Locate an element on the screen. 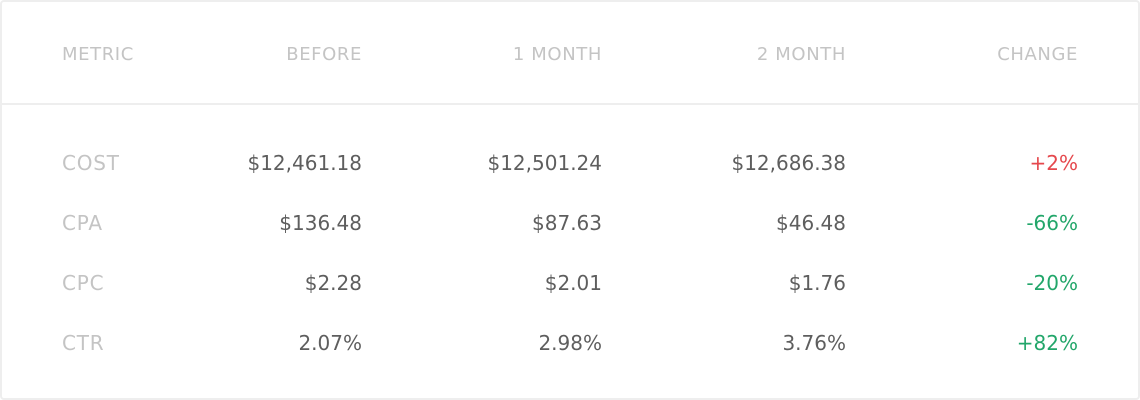  before-value: $2.28 is located at coordinates (333, 283).